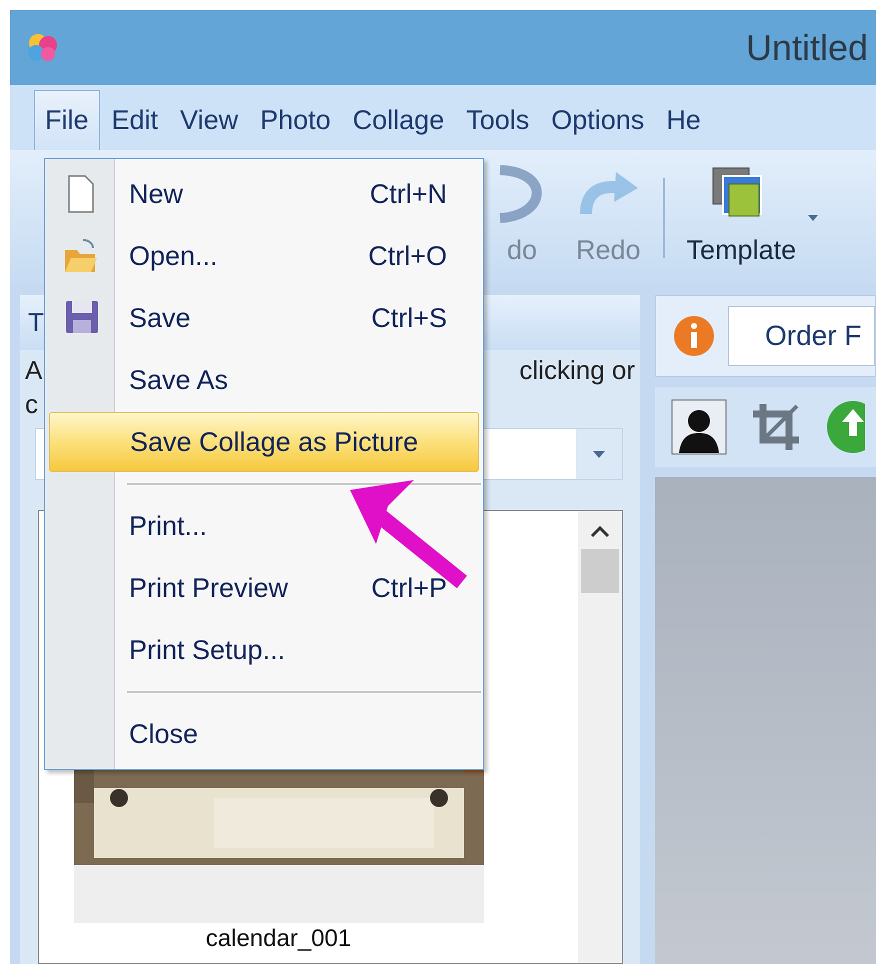 The width and height of the screenshot is (876, 964). What do you see at coordinates (409, 588) in the screenshot?
I see `shortcut-text: Ctrl+P` at bounding box center [409, 588].